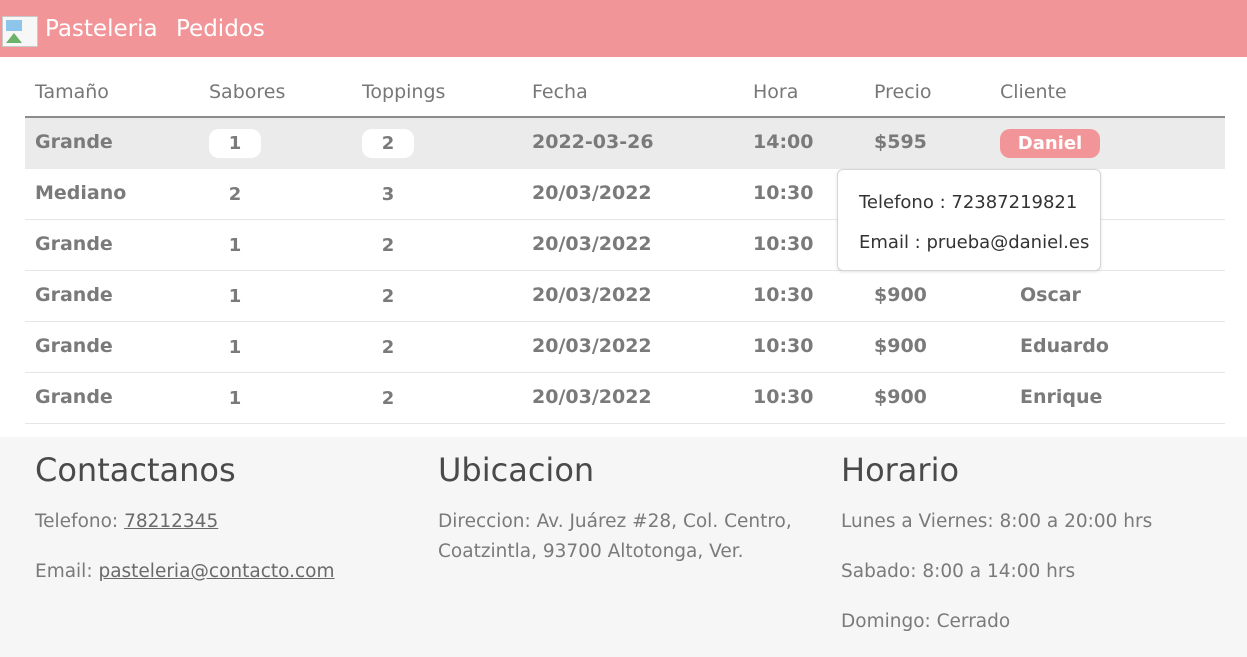 This screenshot has height=657, width=1247. Describe the element at coordinates (1064, 346) in the screenshot. I see `cell-cliente: Eduardo` at that location.